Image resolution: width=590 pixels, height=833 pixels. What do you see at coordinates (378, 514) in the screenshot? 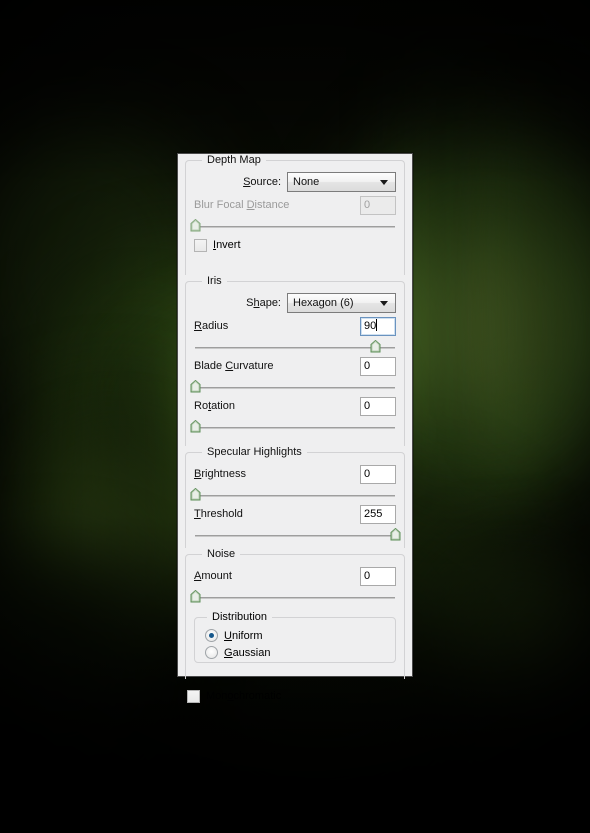
I see `threshold-input: 255` at bounding box center [378, 514].